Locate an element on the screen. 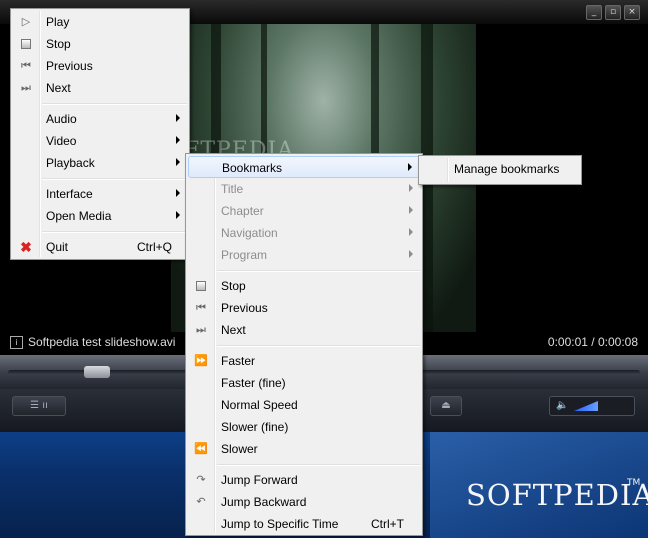 This screenshot has height=538, width=648. playlist-button: ☰ ıı is located at coordinates (39, 406).